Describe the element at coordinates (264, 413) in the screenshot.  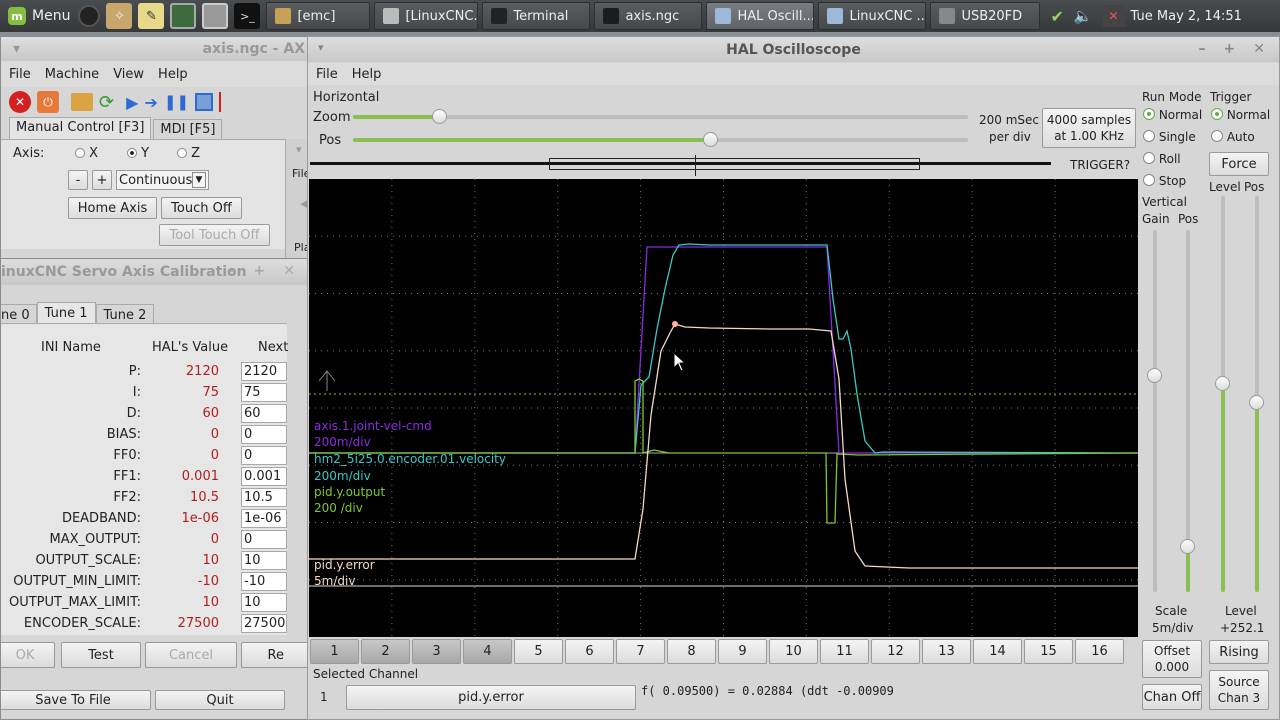
I see `next-value-input: 60` at that location.